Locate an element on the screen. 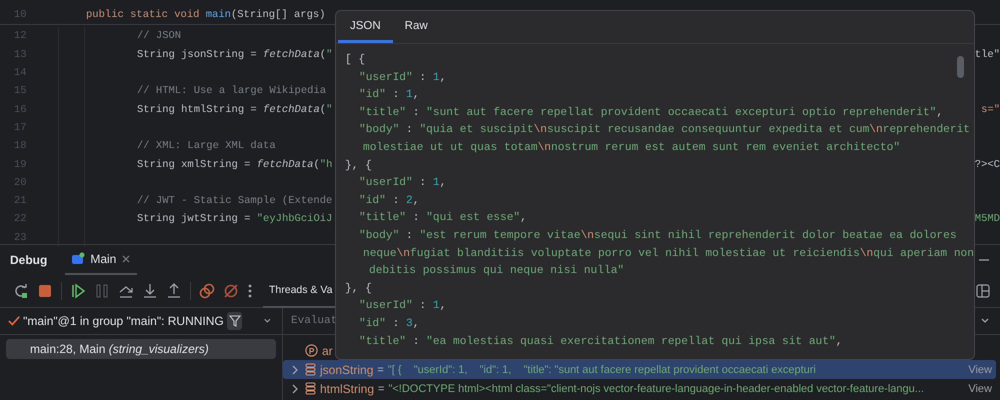  code-line: String jsonString = fetchData(" is located at coordinates (234, 54).